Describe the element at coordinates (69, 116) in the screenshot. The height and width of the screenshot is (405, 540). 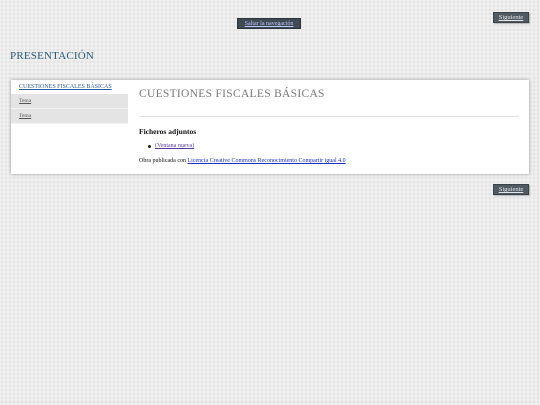
I see `sidebar-item-tema-2: Tema` at that location.